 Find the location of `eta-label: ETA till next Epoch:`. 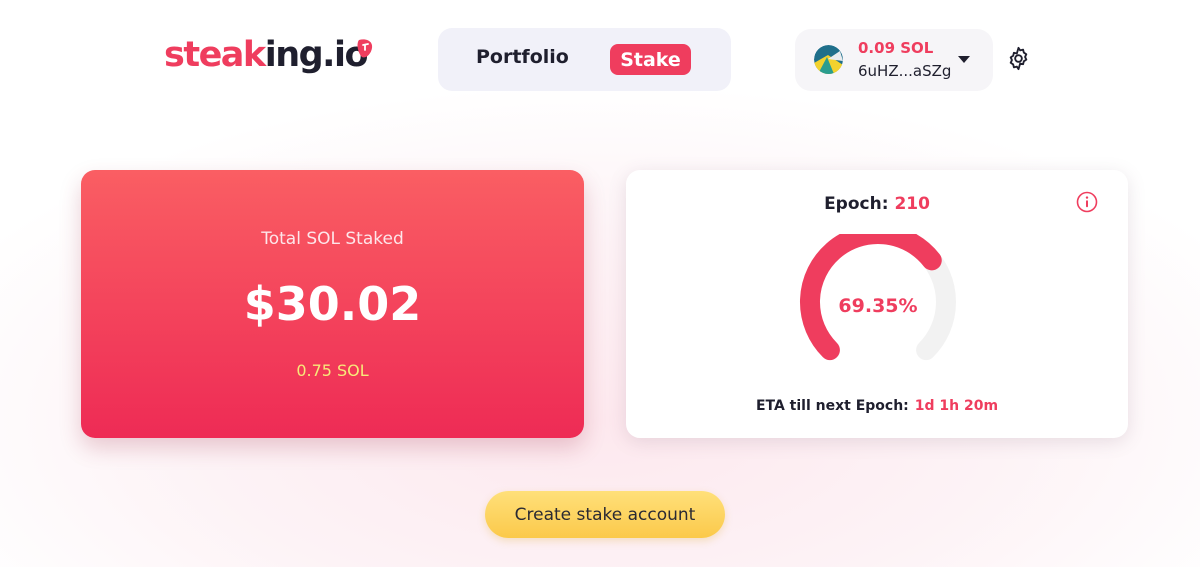

eta-label: ETA till next Epoch: is located at coordinates (832, 406).